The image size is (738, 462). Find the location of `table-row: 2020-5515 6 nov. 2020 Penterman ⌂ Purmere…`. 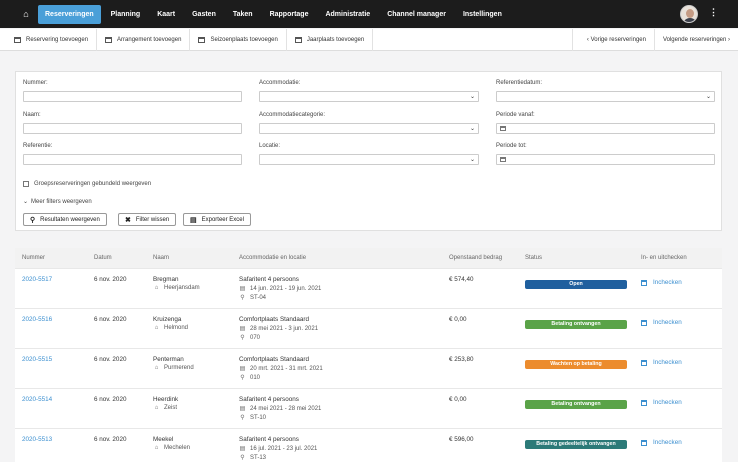

table-row: 2020-5515 6 nov. 2020 Penterman ⌂ Purmere… is located at coordinates (368, 368).